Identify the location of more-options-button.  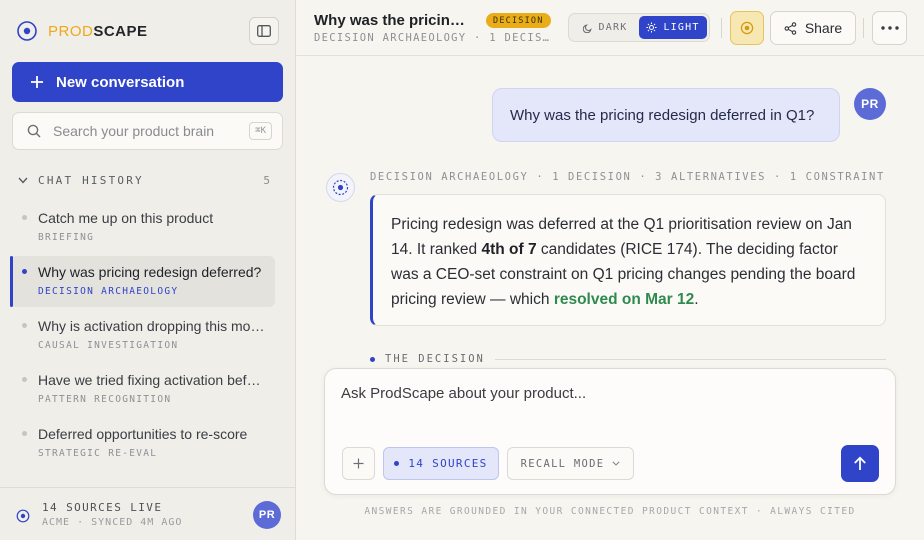
(889, 28).